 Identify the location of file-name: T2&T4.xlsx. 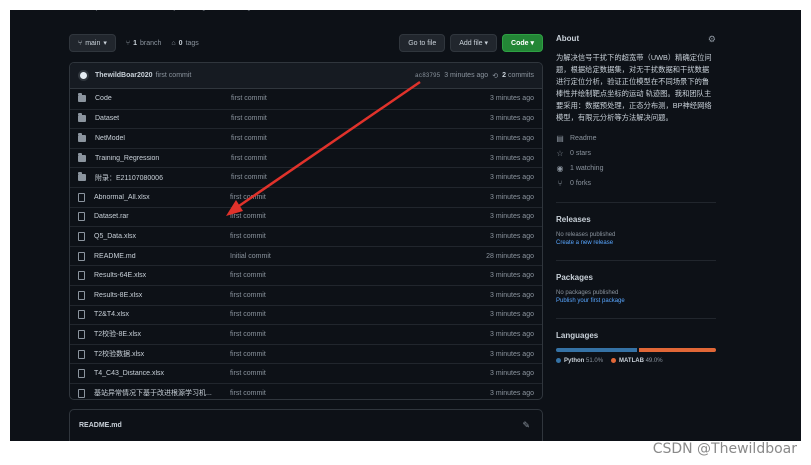
(162, 314).